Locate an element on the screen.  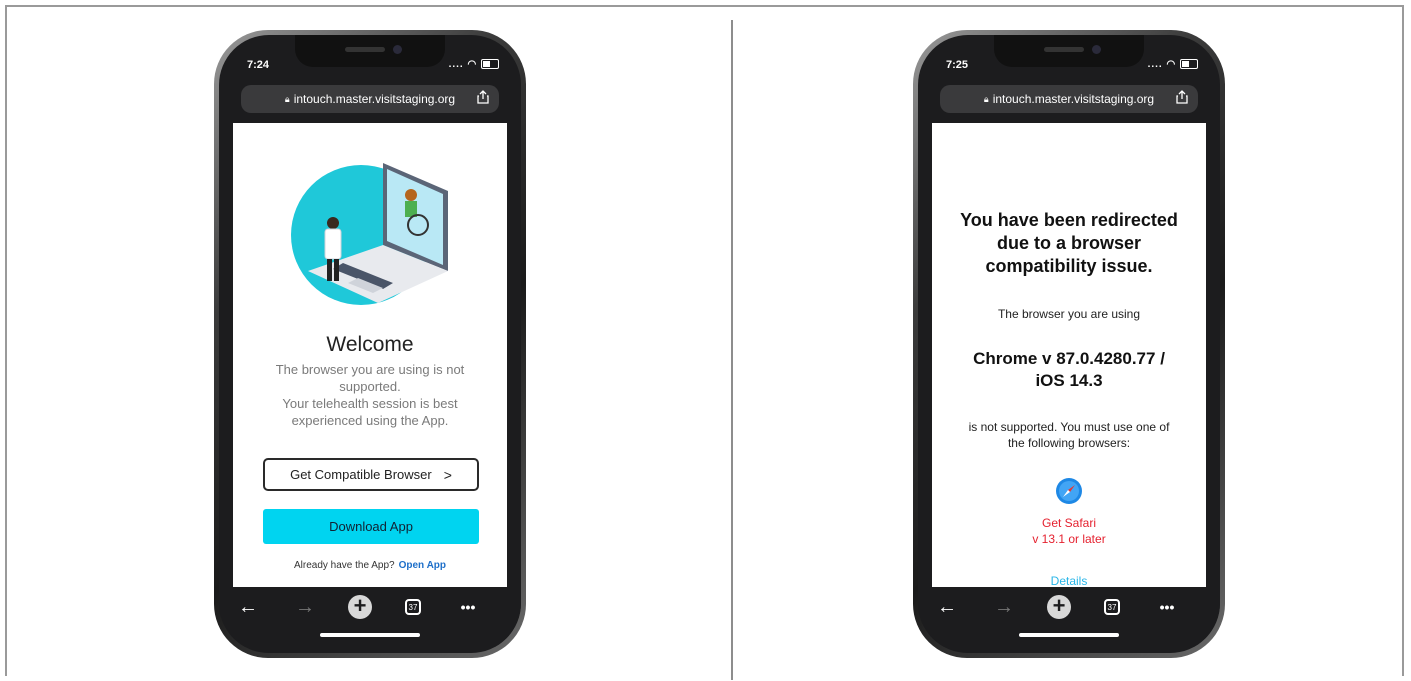
status-time: 7:24 is located at coordinates (258, 65).